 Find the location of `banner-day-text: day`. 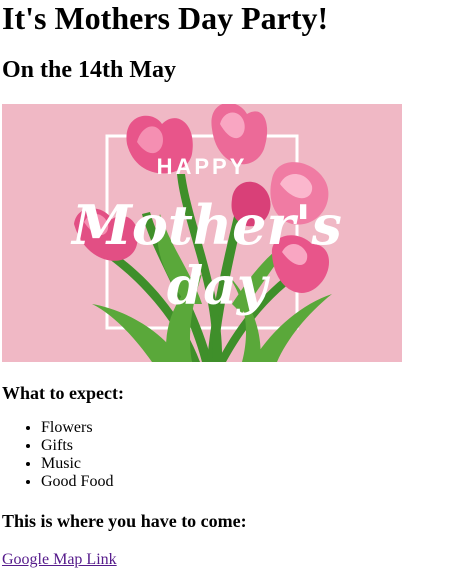

banner-day-text: day is located at coordinates (219, 286).